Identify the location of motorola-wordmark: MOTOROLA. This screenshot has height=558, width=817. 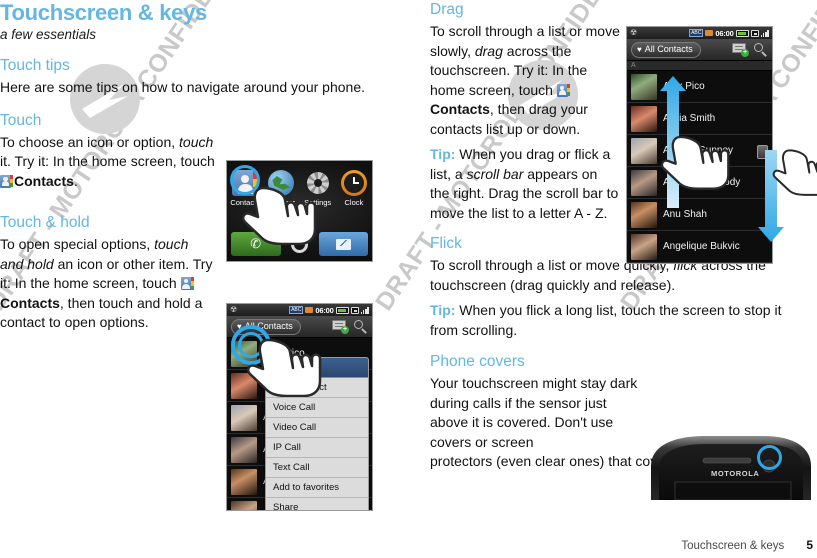
(735, 473).